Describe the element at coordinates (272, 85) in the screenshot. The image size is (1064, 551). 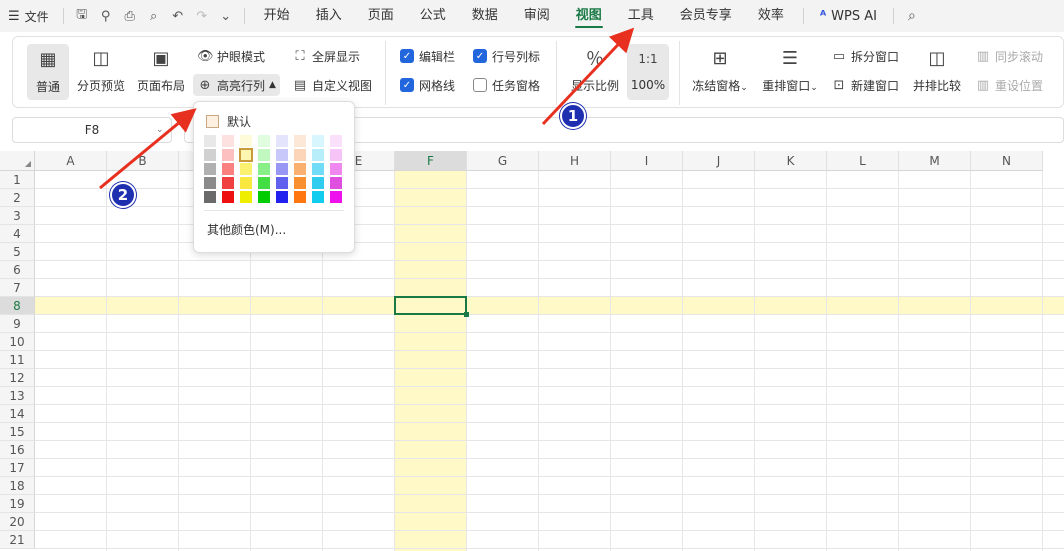
I see `chevron-up-icon: ▲` at that location.